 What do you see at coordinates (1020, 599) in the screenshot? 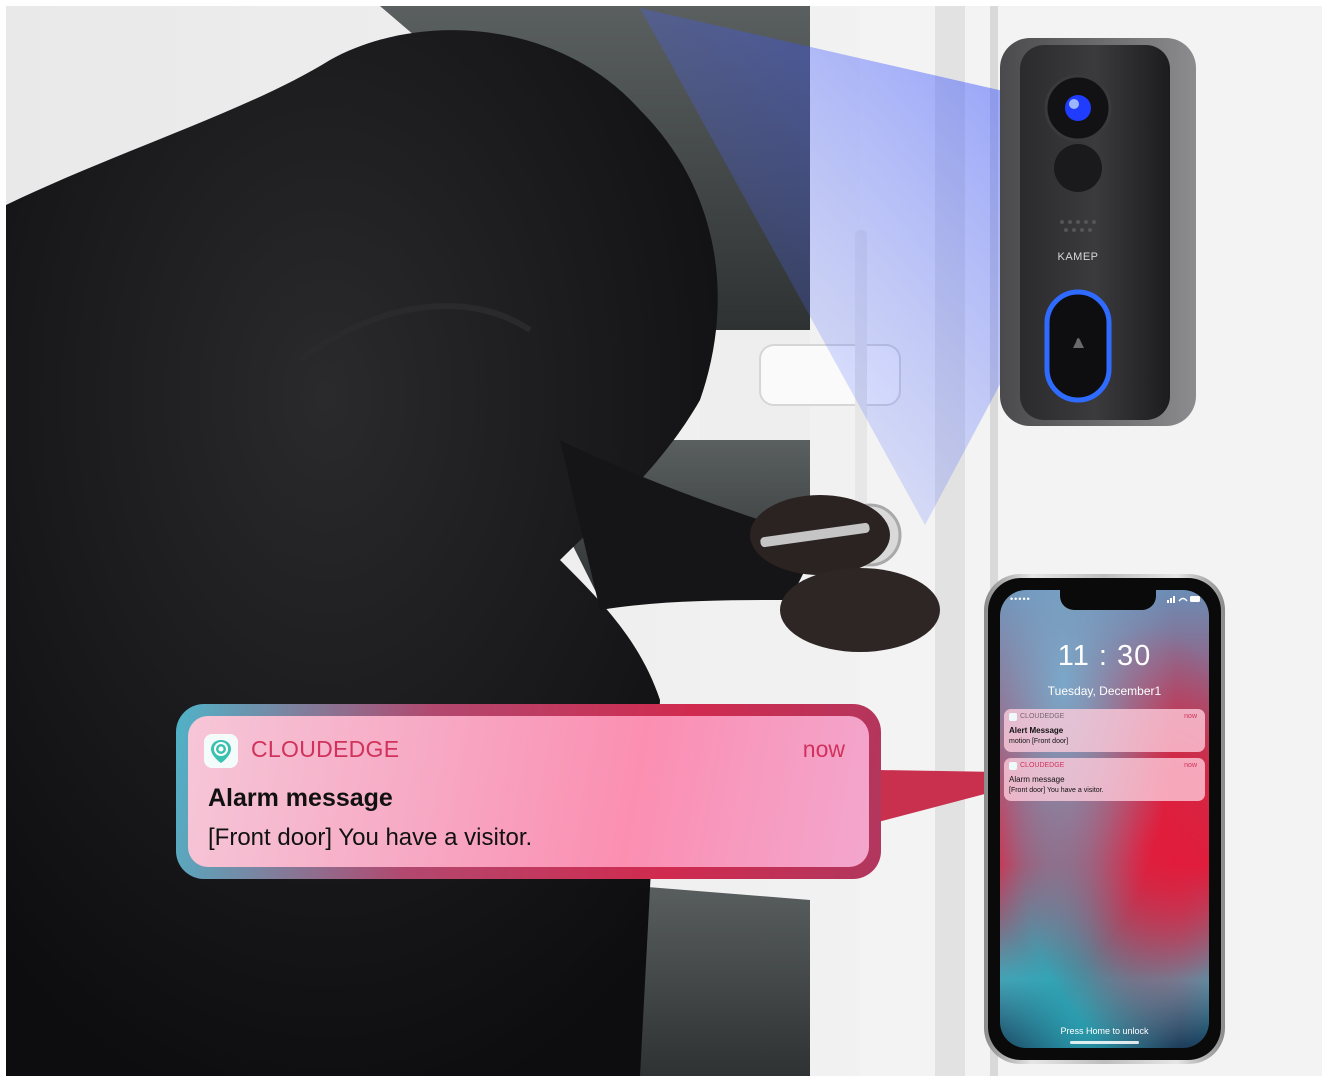
I see `signal-indicator: •••••` at bounding box center [1020, 599].